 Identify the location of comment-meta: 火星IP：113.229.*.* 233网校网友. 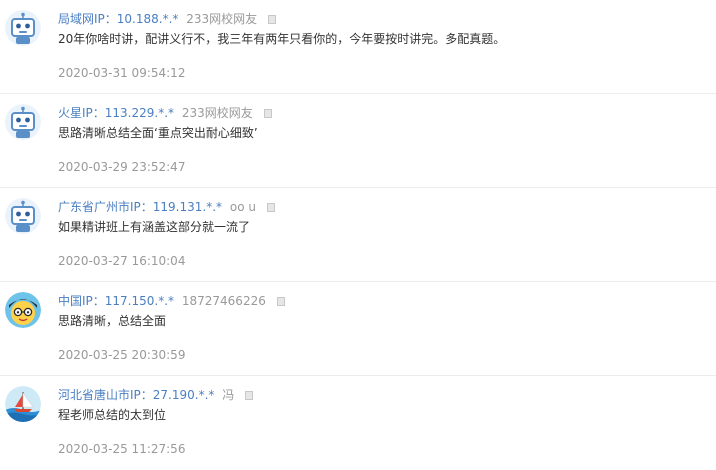
(165, 113).